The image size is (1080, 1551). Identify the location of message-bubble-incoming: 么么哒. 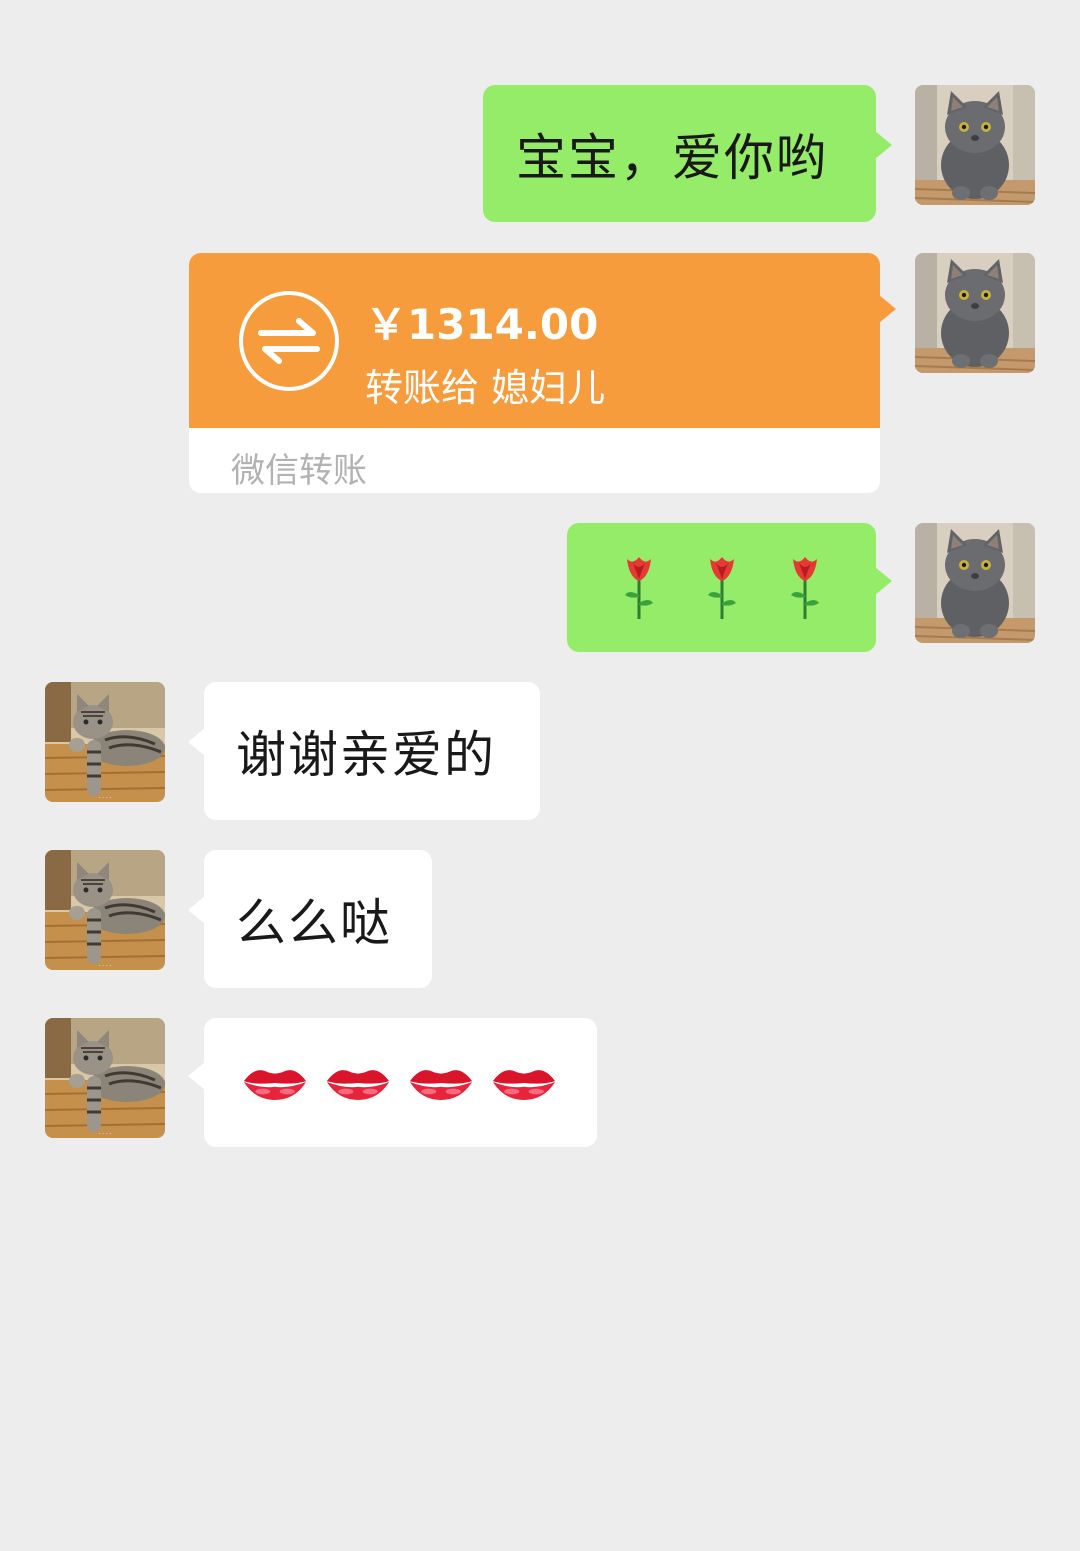
(310, 919).